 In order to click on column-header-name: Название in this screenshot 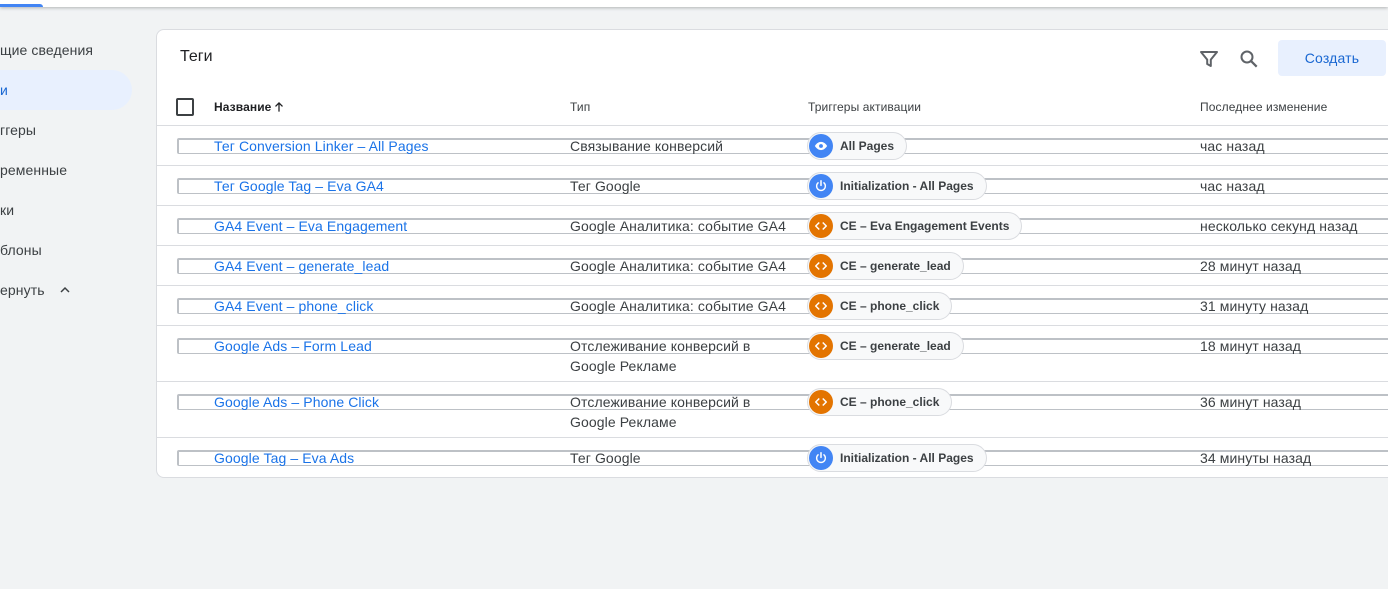, I will do `click(250, 107)`.